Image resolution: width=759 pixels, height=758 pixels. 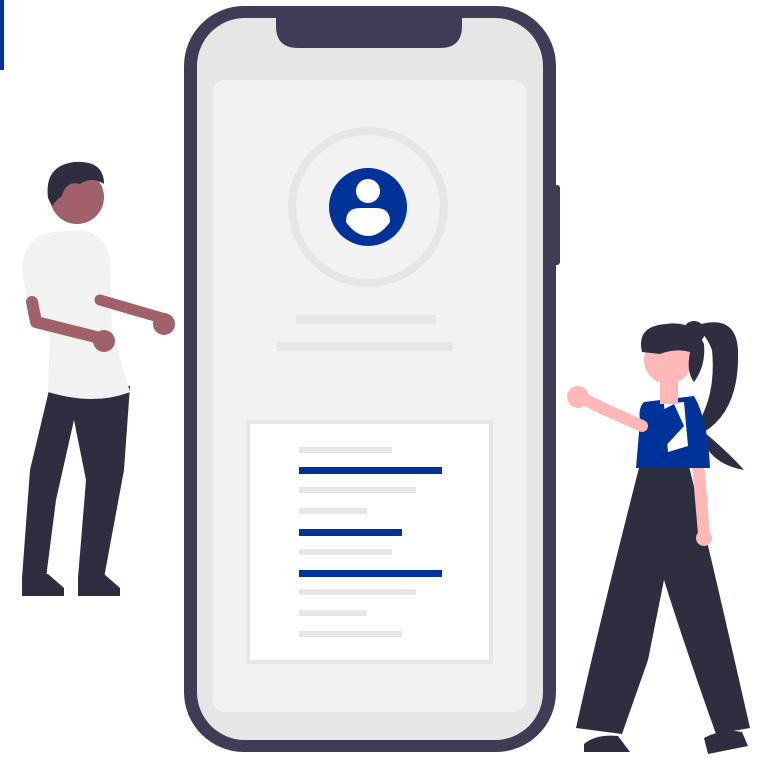 What do you see at coordinates (704, 538) in the screenshot?
I see `woman-lower-hand` at bounding box center [704, 538].